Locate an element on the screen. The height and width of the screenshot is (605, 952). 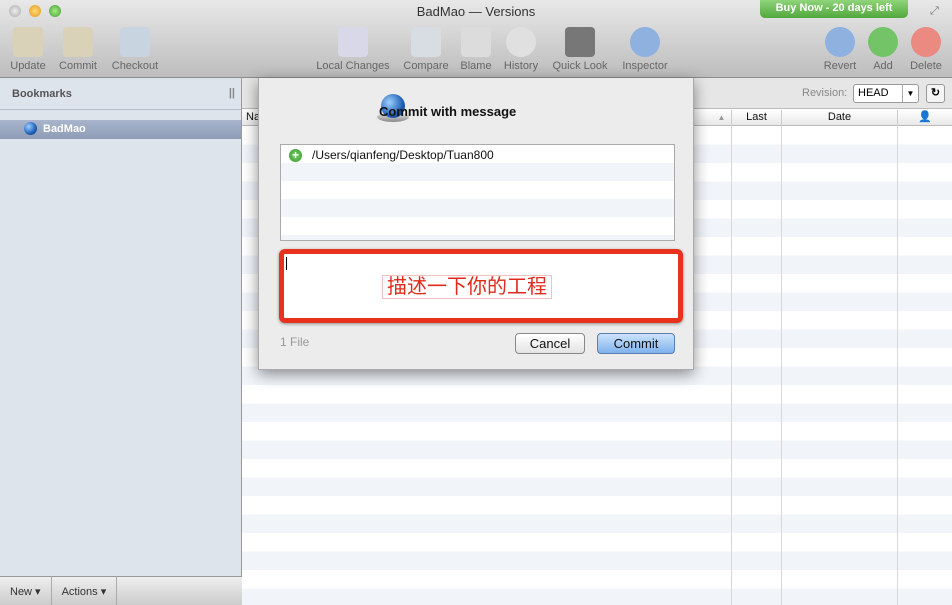
commit-message-input: 描述一下你的工程 is located at coordinates (481, 286).